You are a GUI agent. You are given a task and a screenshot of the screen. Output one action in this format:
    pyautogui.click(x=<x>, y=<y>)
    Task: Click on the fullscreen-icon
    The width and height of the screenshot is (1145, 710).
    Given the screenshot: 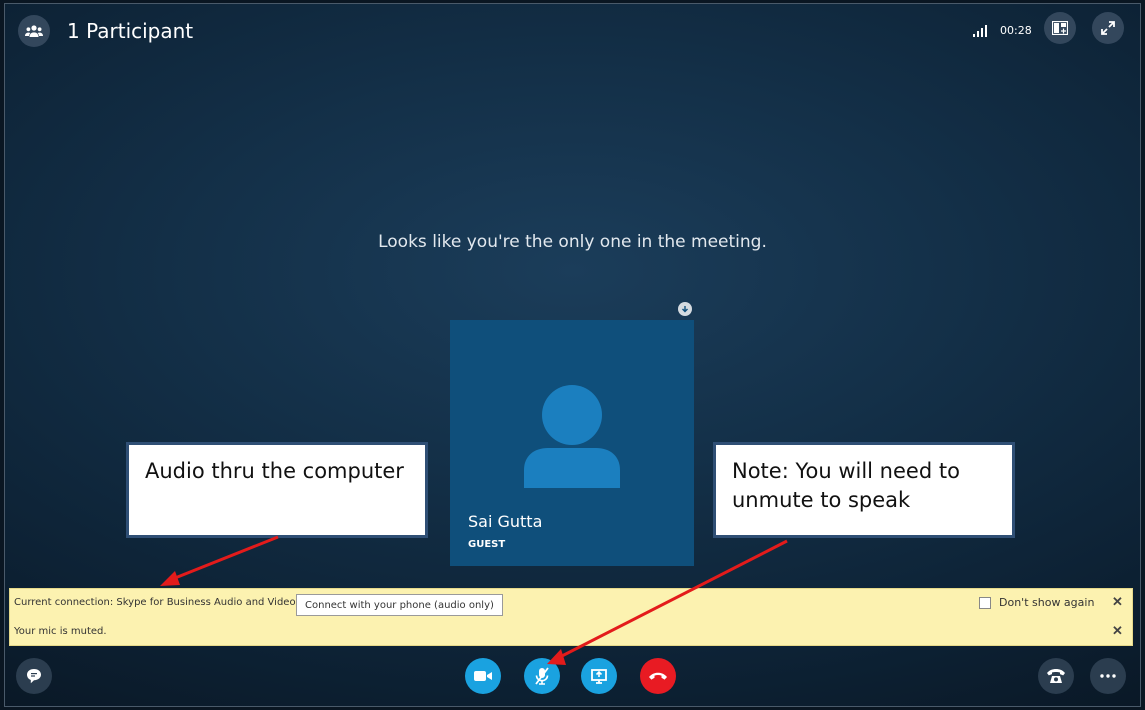 What is the action you would take?
    pyautogui.click(x=1108, y=28)
    